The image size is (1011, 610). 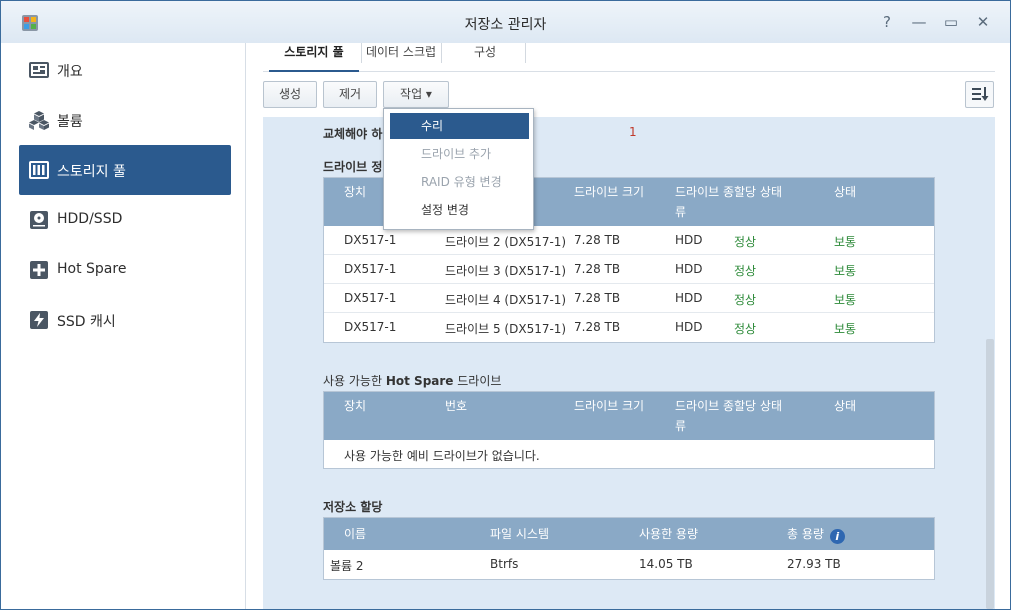 What do you see at coordinates (951, 22) in the screenshot?
I see `maximize-icon: ▭` at bounding box center [951, 22].